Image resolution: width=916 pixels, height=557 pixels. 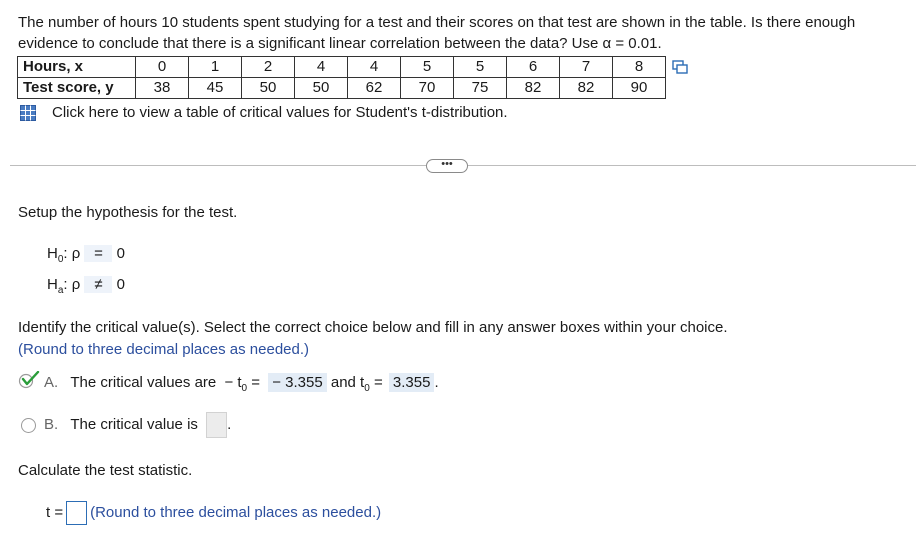 I want to click on choice-b: B. The critical value is ., so click(x=137, y=425).